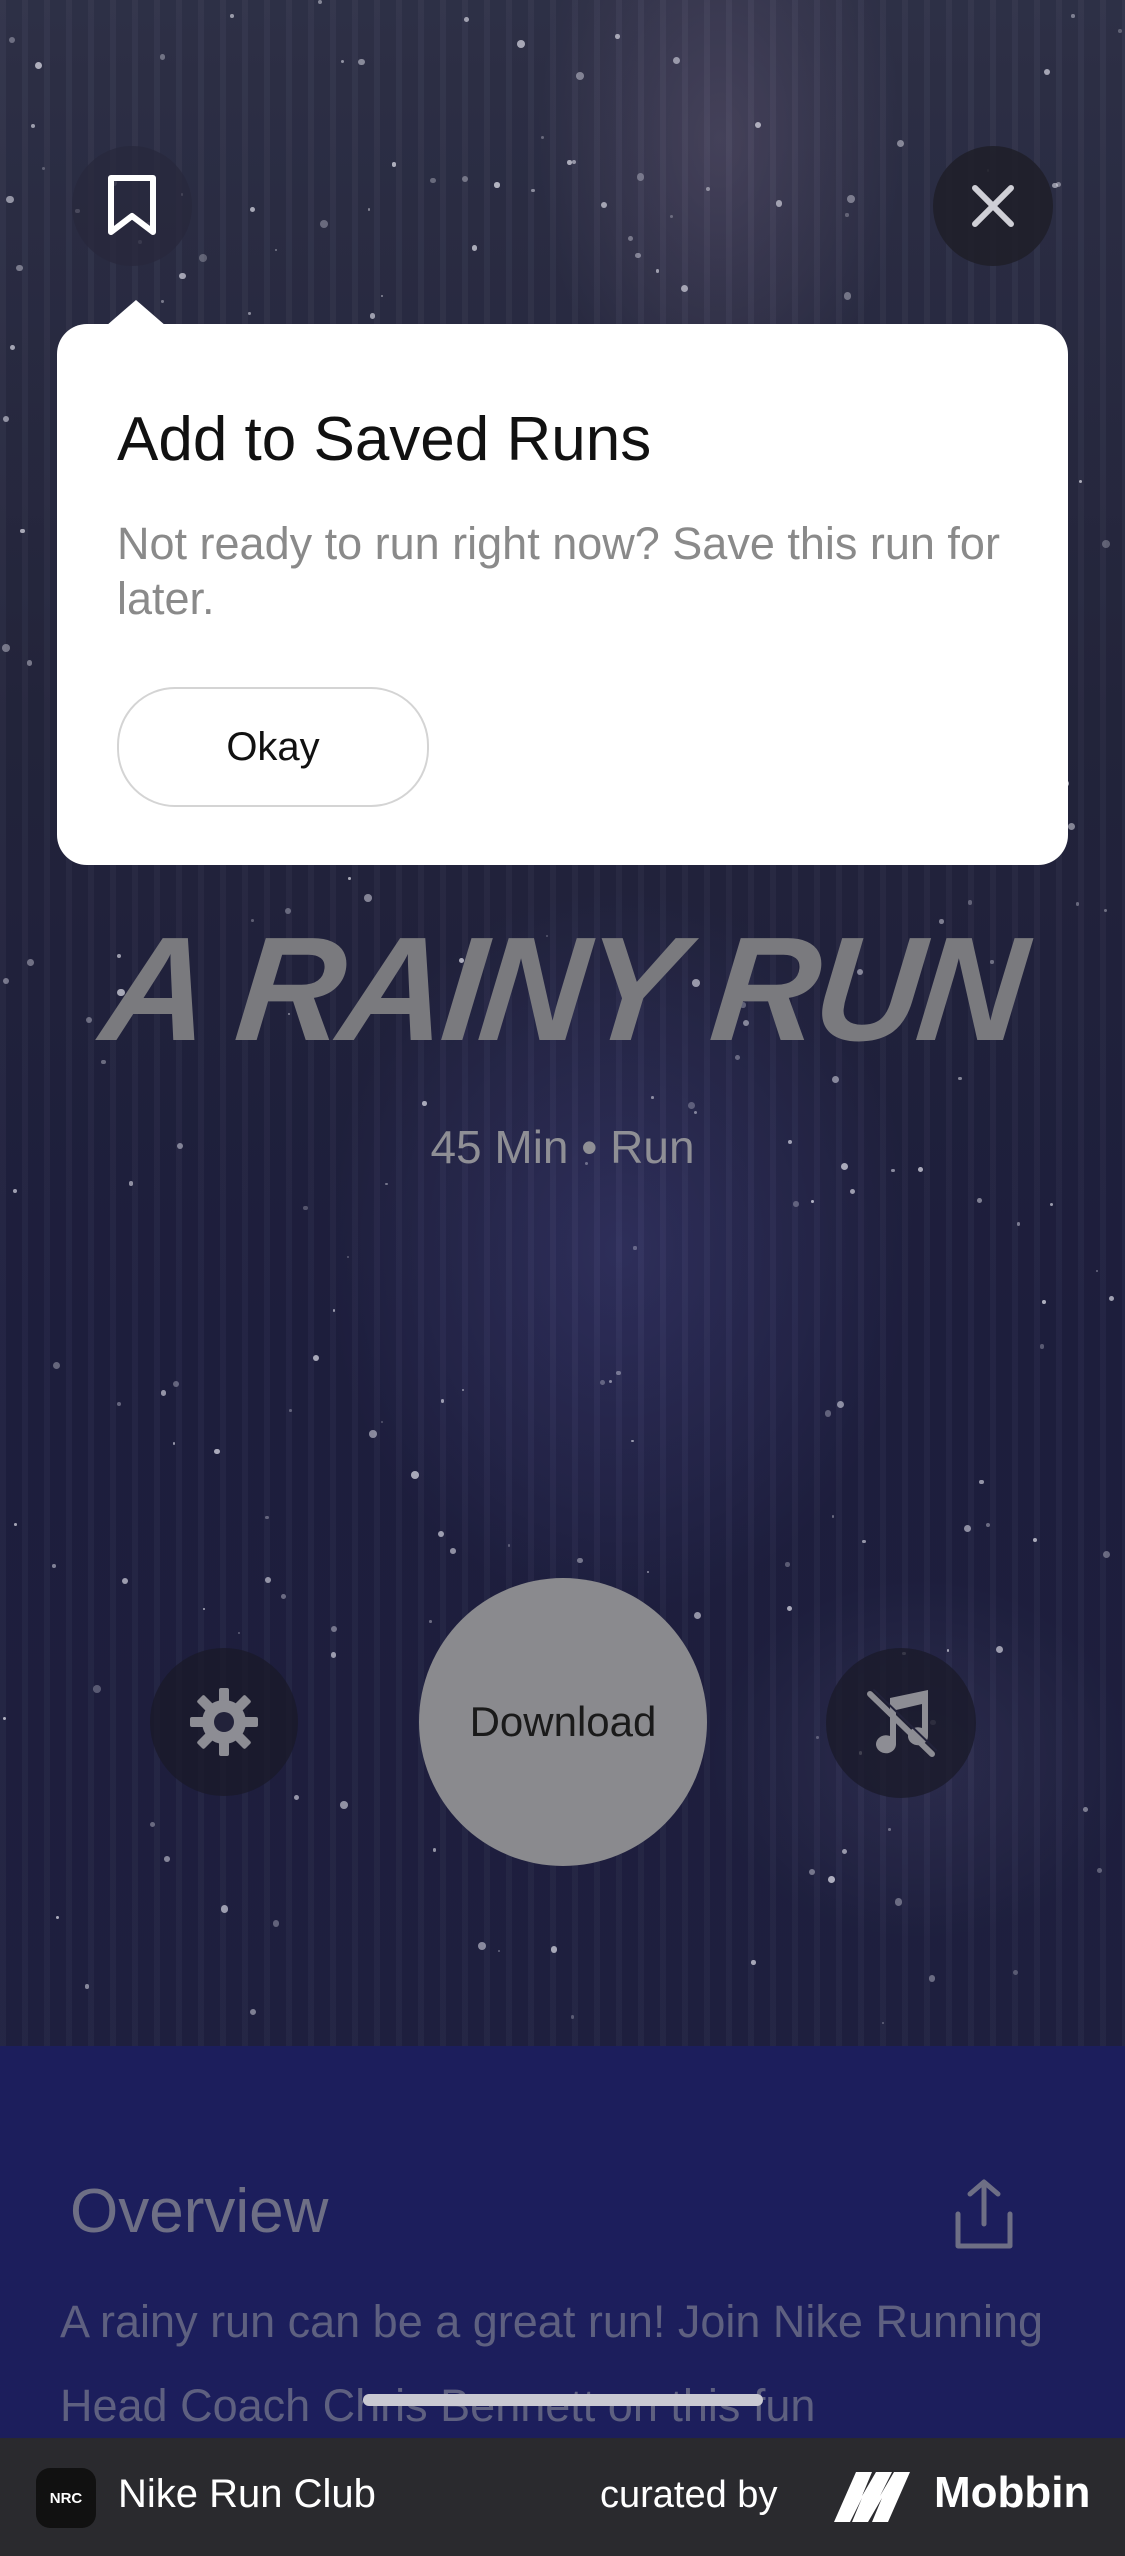 The height and width of the screenshot is (2556, 1125). Describe the element at coordinates (66, 2498) in the screenshot. I see `app-icon: NRC` at that location.